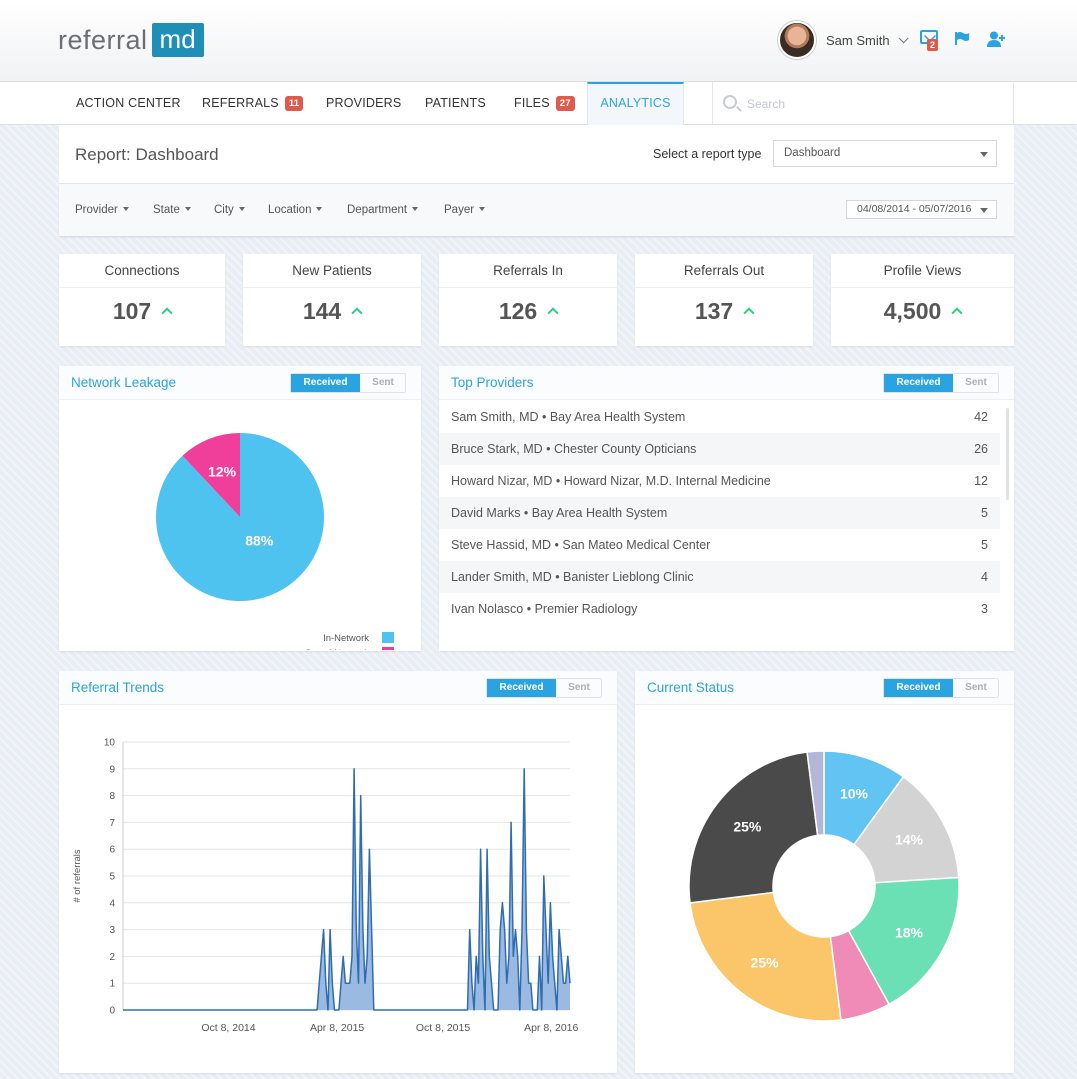  What do you see at coordinates (797, 40) in the screenshot?
I see `avatar` at bounding box center [797, 40].